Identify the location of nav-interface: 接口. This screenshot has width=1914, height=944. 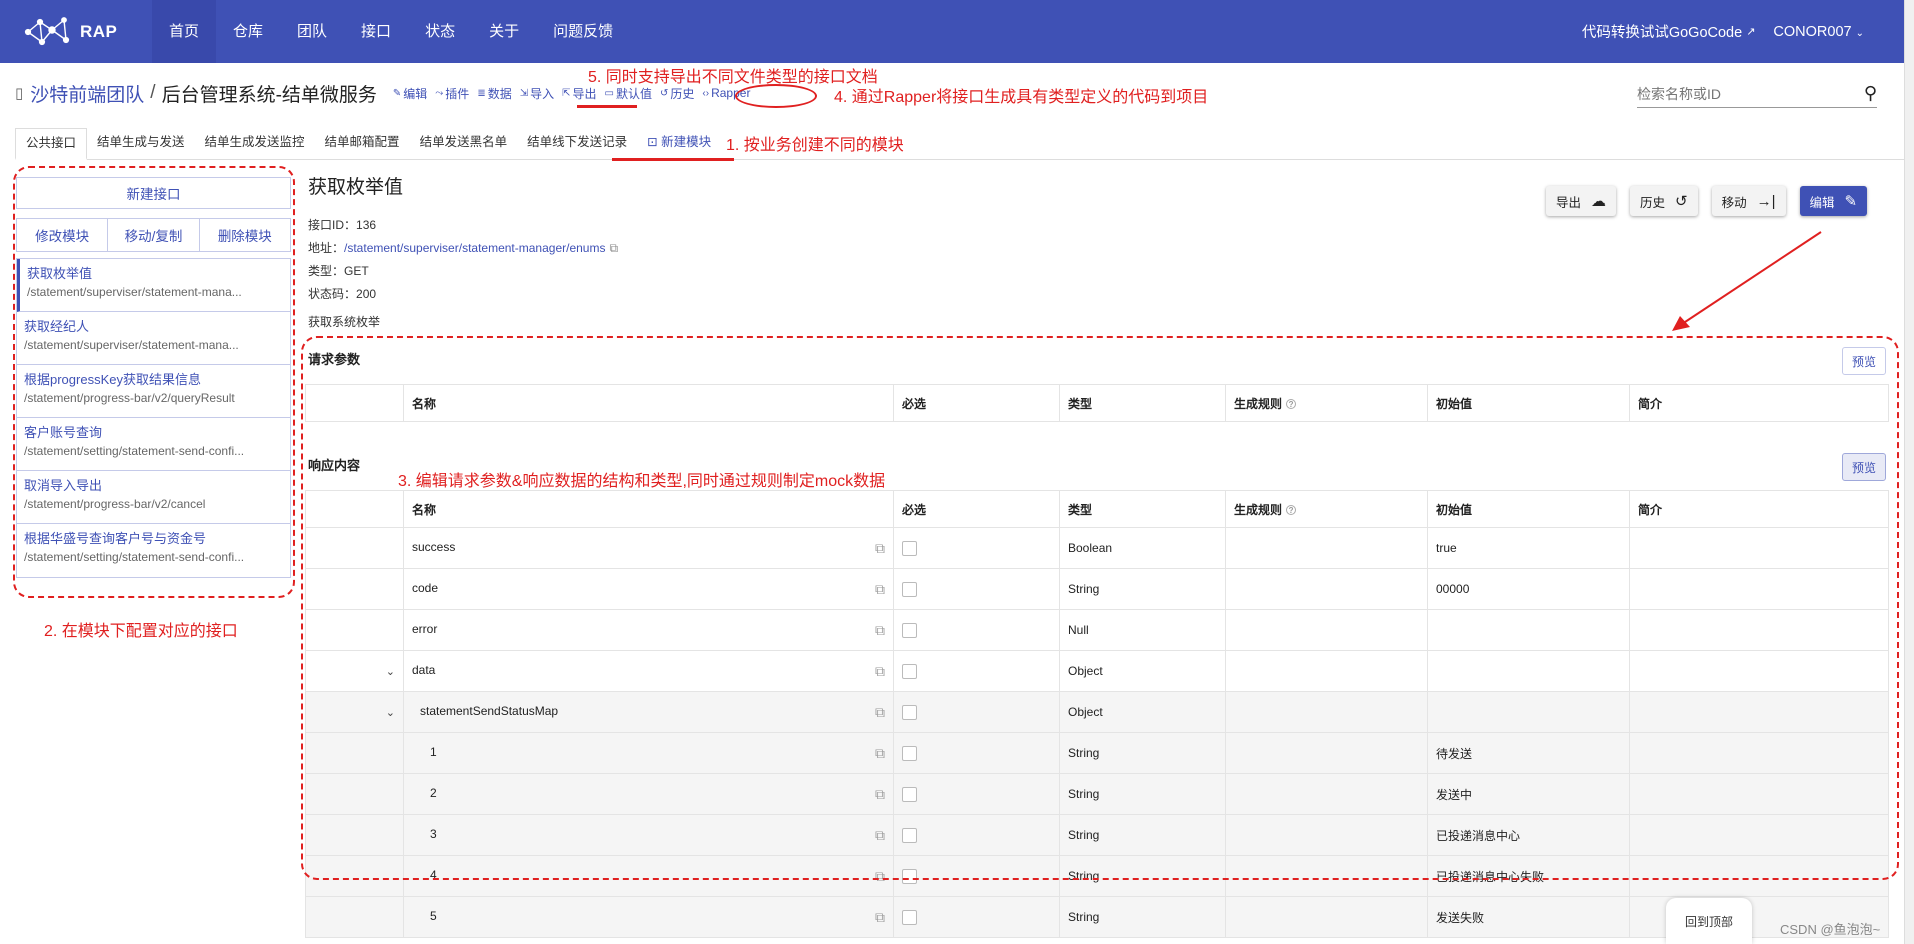
(376, 31).